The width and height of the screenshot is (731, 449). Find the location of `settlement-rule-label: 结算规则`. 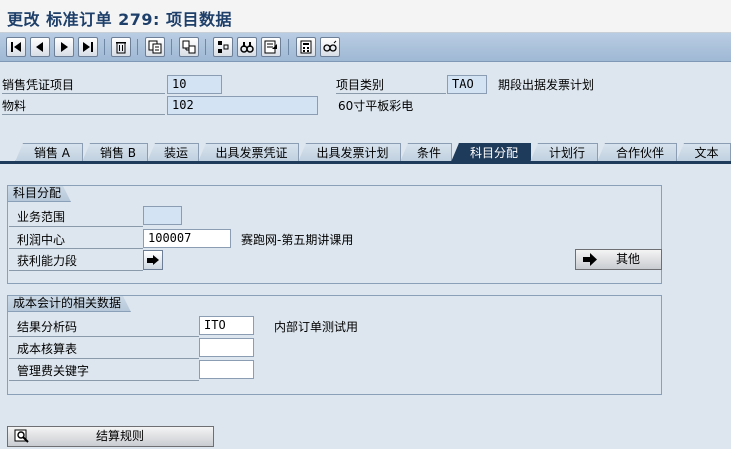

settlement-rule-label: 结算规则 is located at coordinates (120, 436).